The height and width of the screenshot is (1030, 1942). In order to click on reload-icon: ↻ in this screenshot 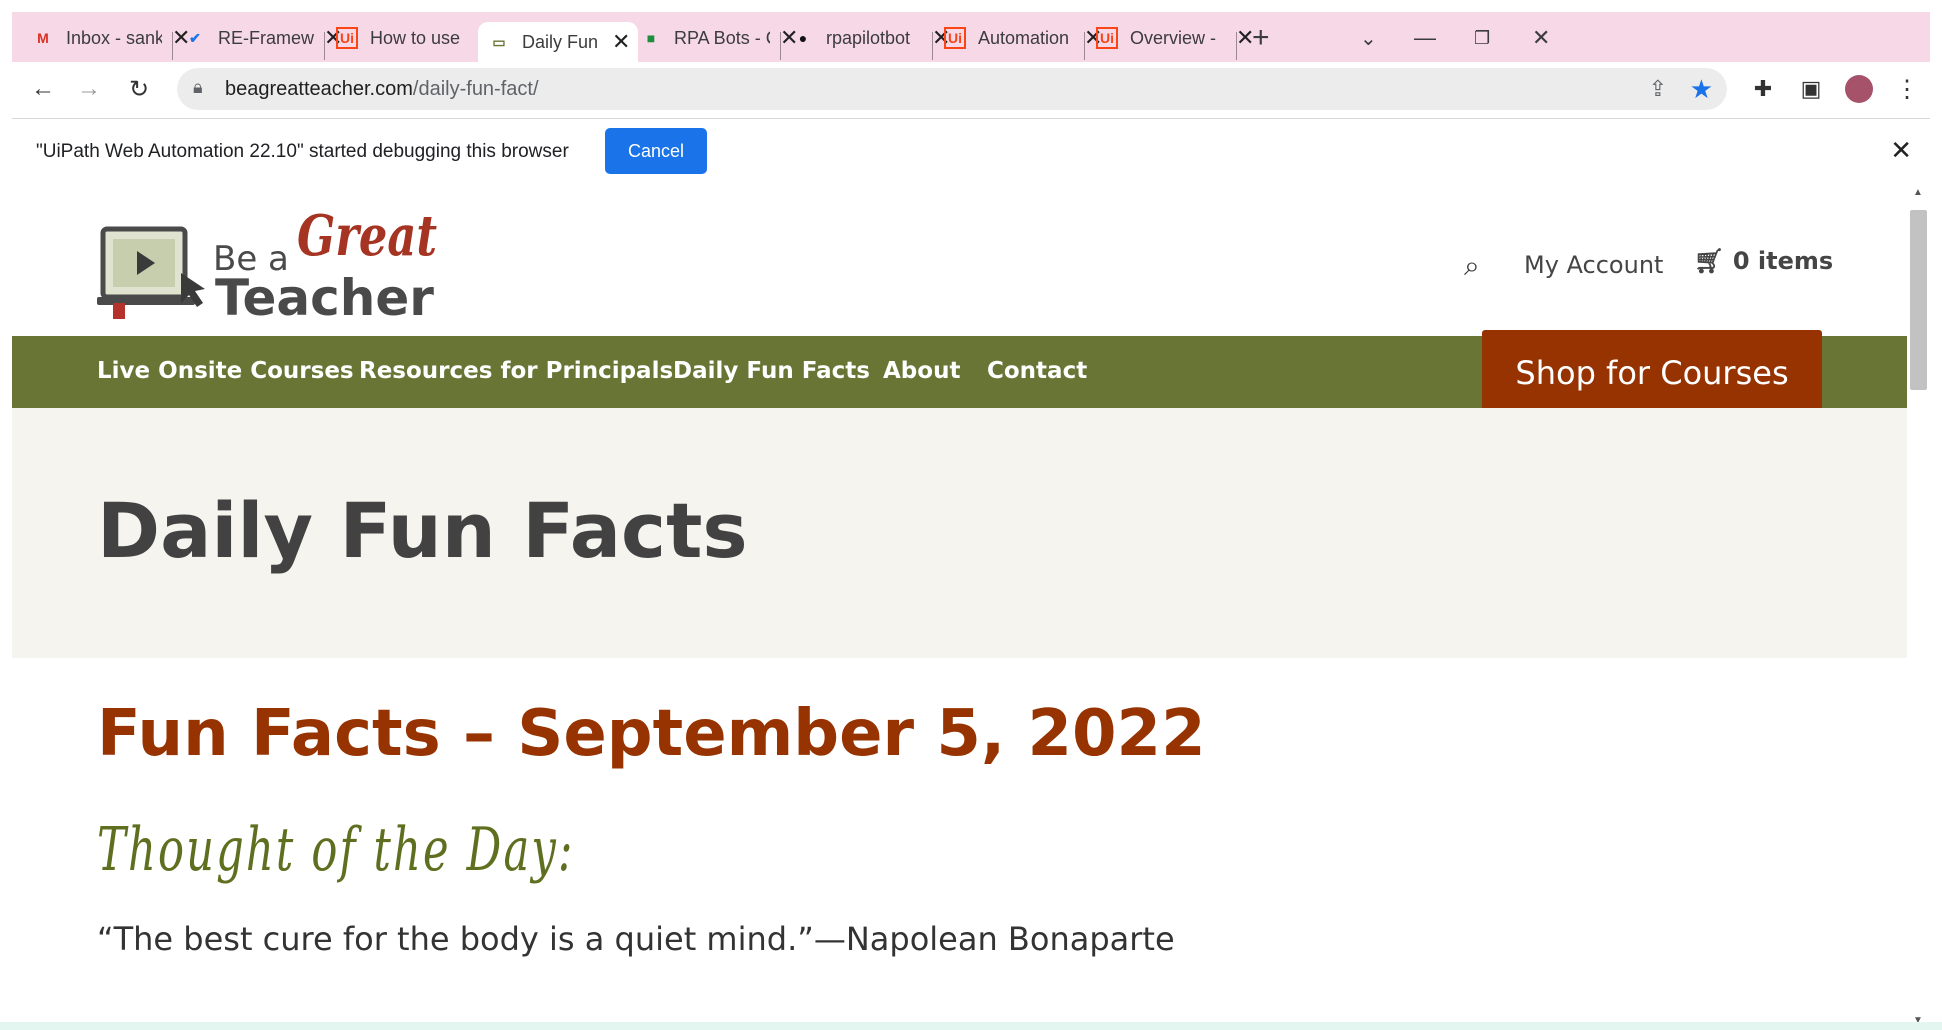, I will do `click(139, 89)`.